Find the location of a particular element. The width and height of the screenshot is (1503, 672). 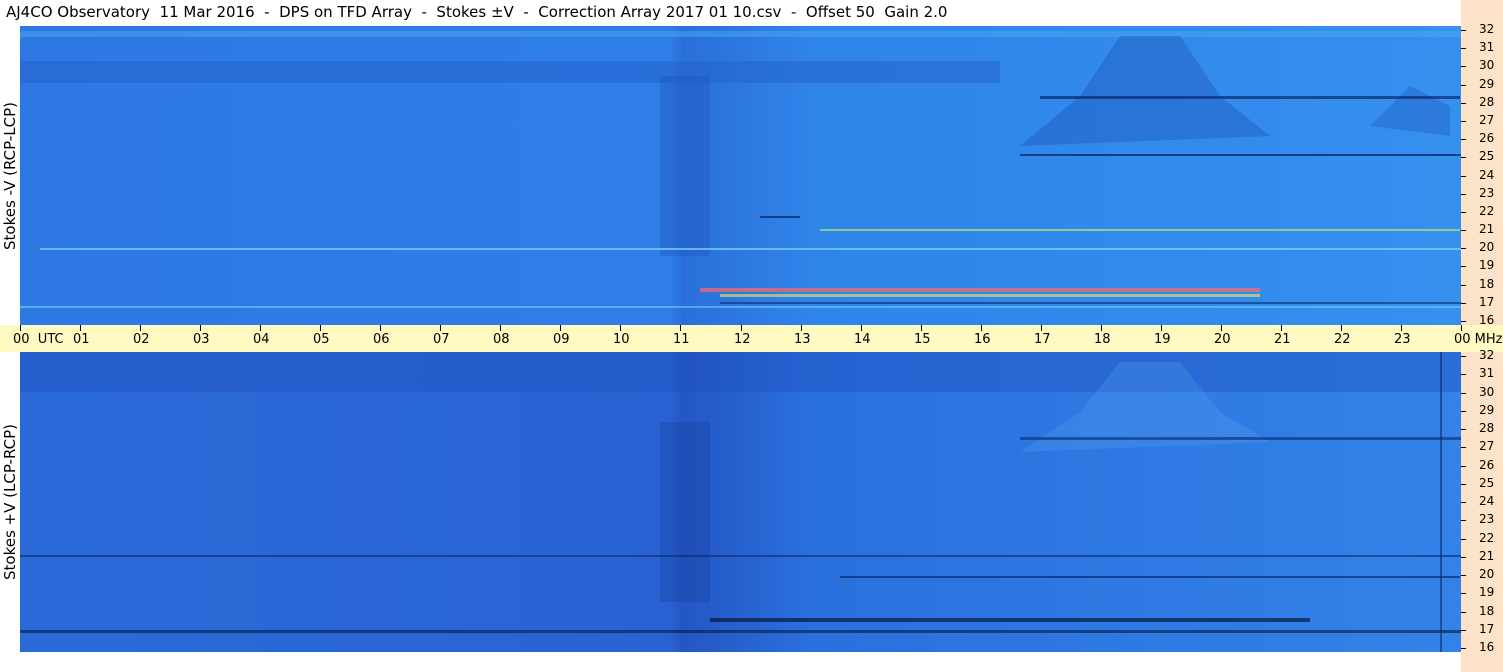

frequency-tick-label: 18 is located at coordinates (1487, 284).